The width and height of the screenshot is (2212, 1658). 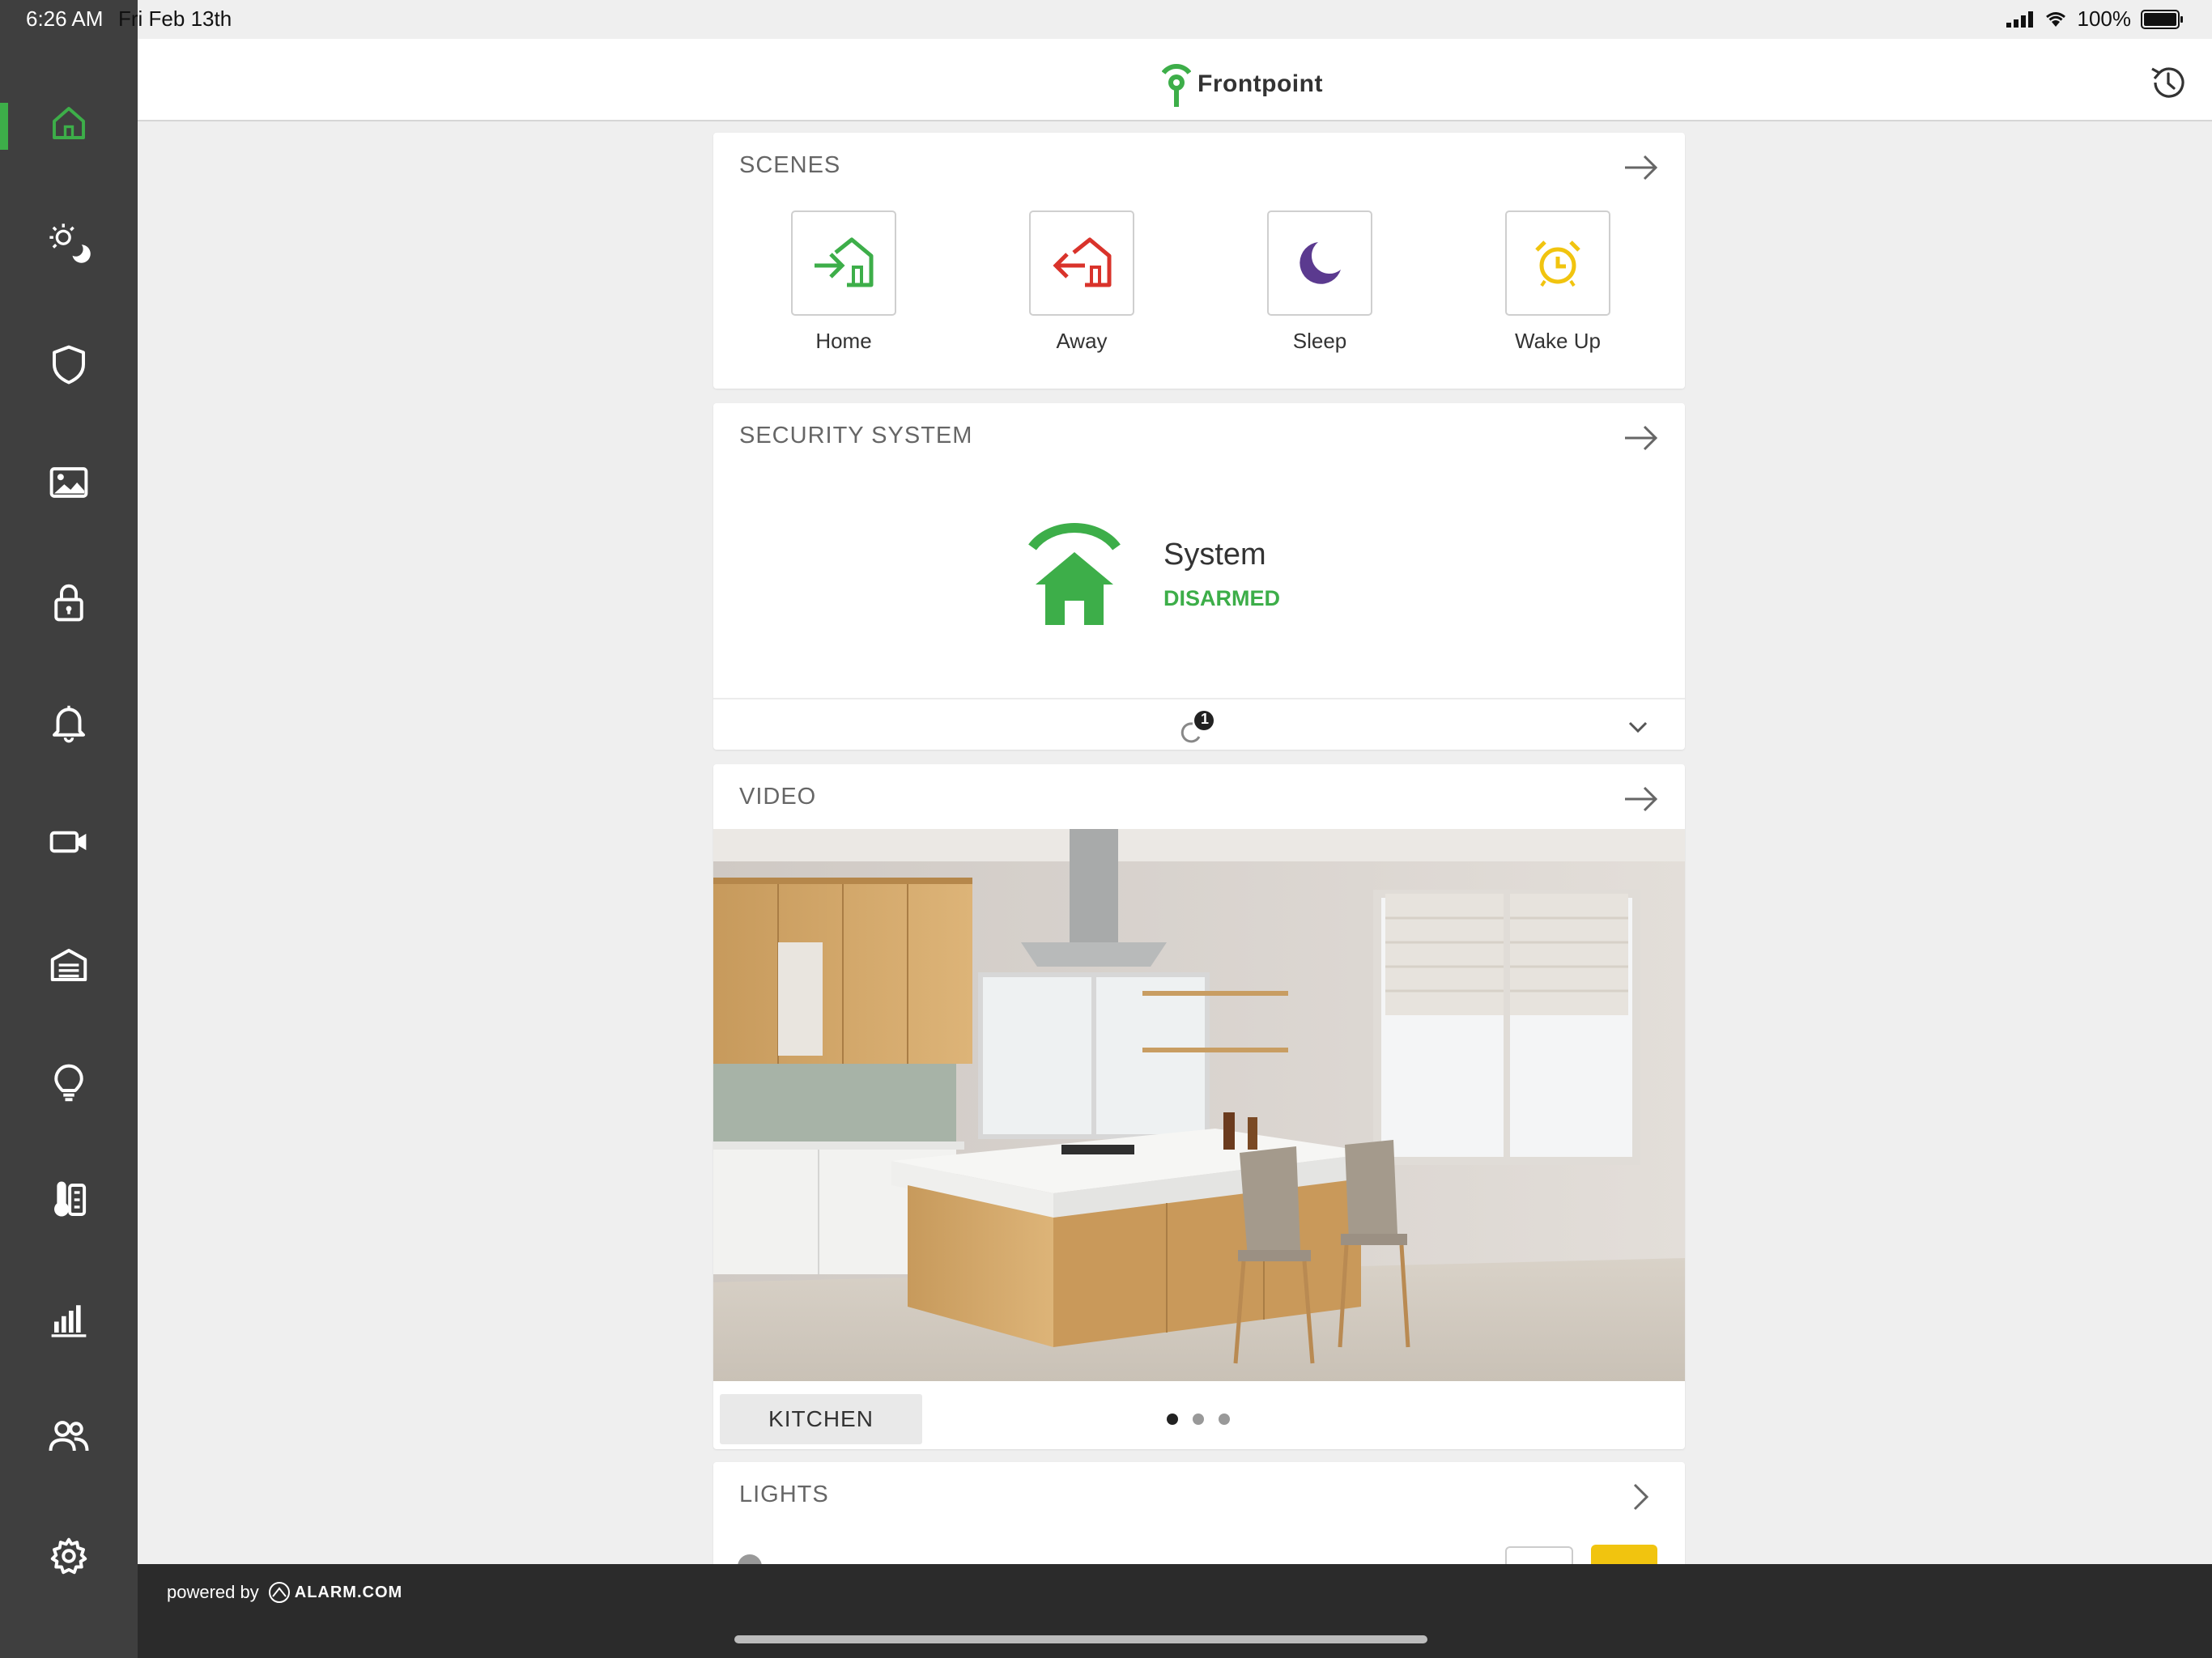 I want to click on carousel-dots, so click(x=1198, y=1419).